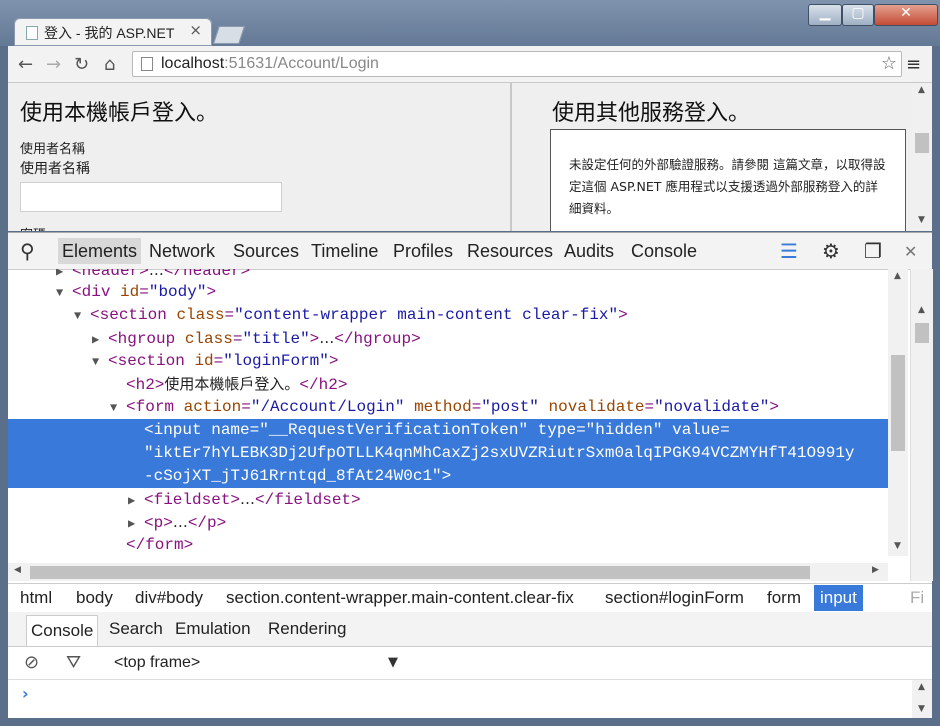 This screenshot has width=940, height=726. Describe the element at coordinates (624, 430) in the screenshot. I see `attr-value: "hidden"` at that location.